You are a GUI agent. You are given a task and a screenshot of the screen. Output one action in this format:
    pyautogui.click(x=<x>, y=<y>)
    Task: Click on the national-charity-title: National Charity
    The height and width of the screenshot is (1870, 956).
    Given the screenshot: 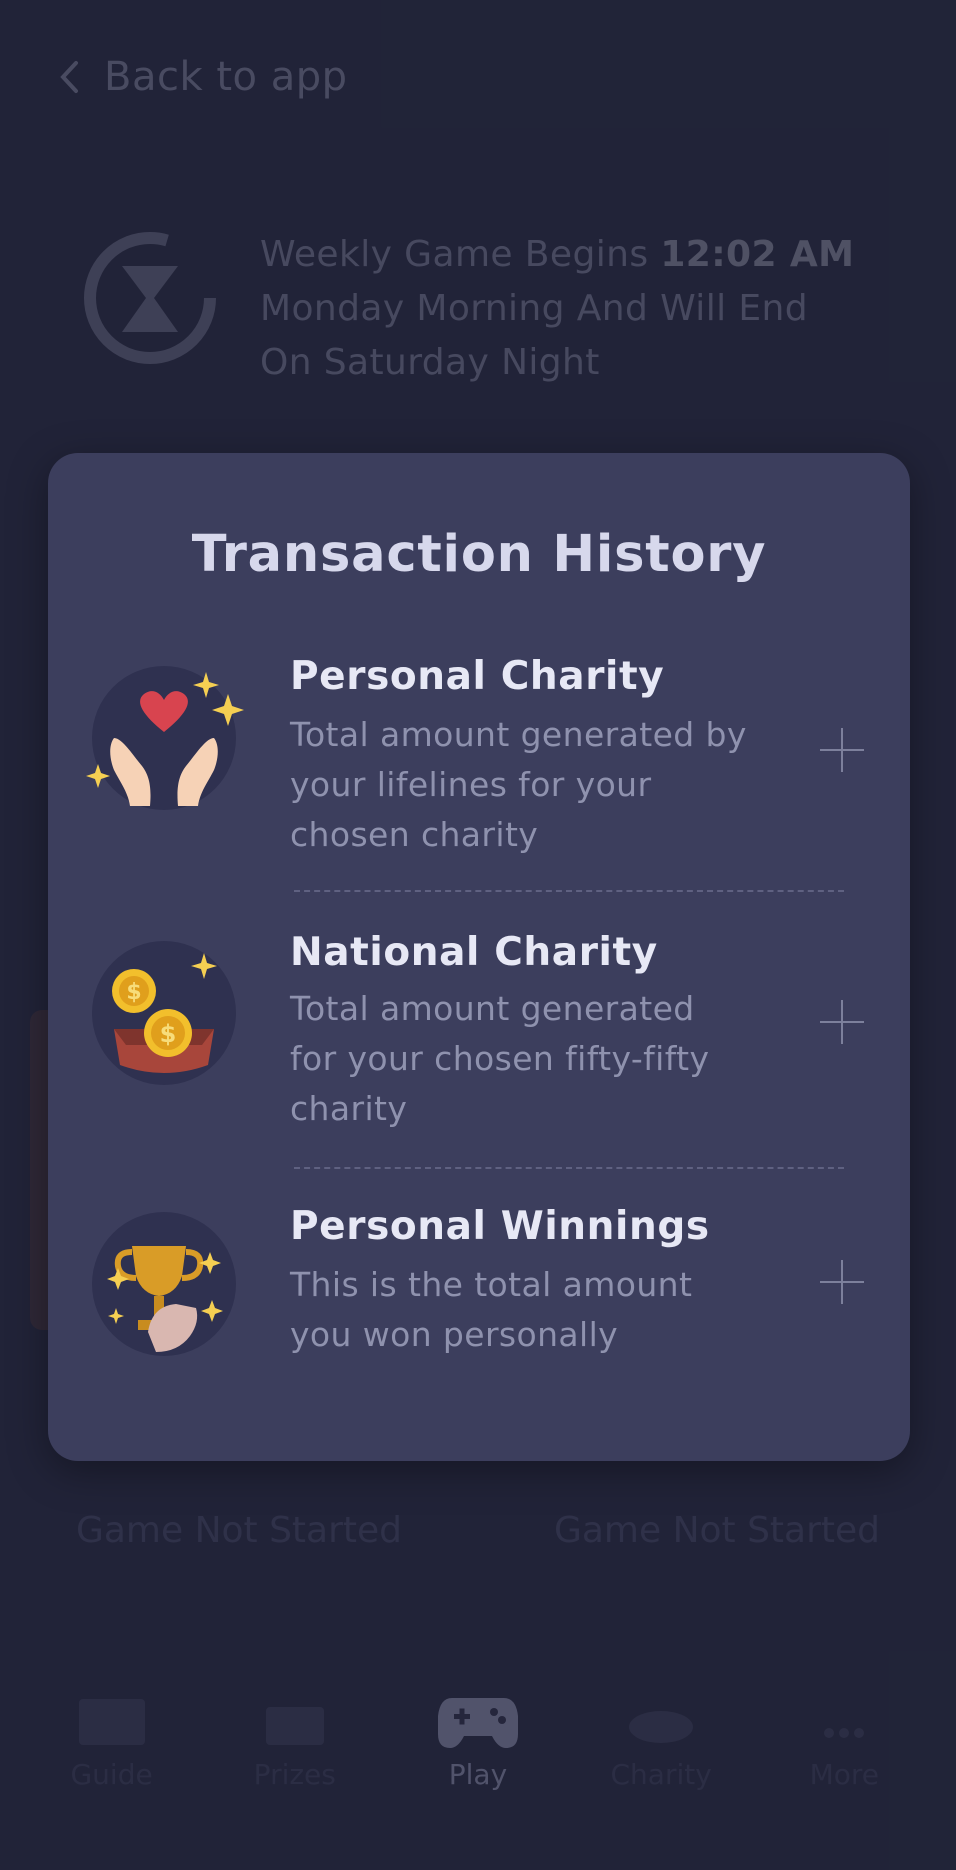 What is the action you would take?
    pyautogui.click(x=474, y=952)
    